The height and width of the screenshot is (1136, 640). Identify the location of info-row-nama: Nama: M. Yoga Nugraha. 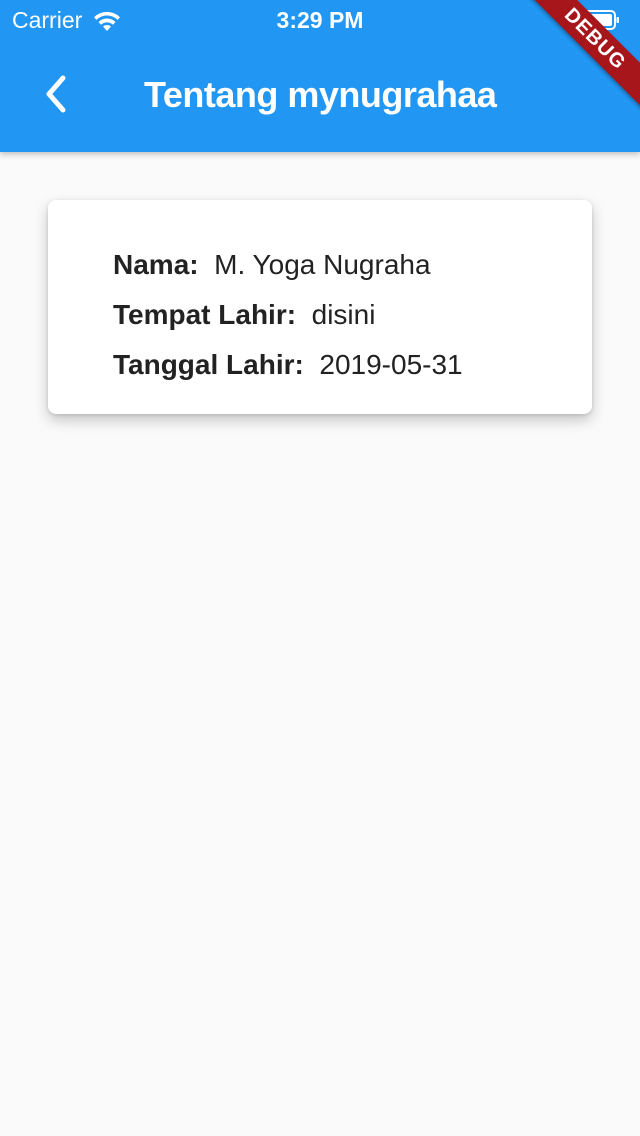
(288, 272).